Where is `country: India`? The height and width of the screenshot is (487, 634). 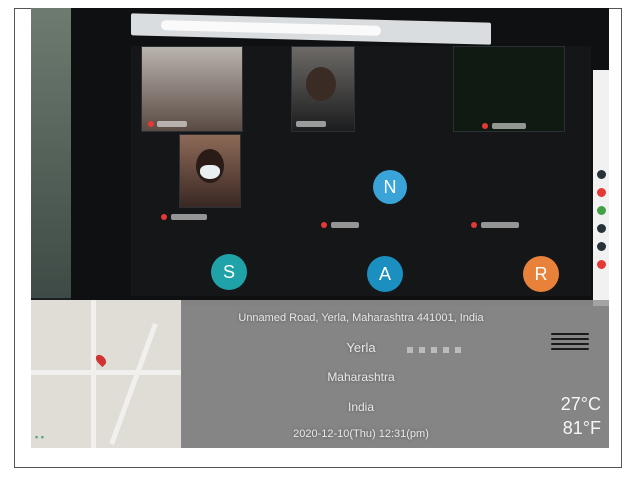 country: India is located at coordinates (361, 407).